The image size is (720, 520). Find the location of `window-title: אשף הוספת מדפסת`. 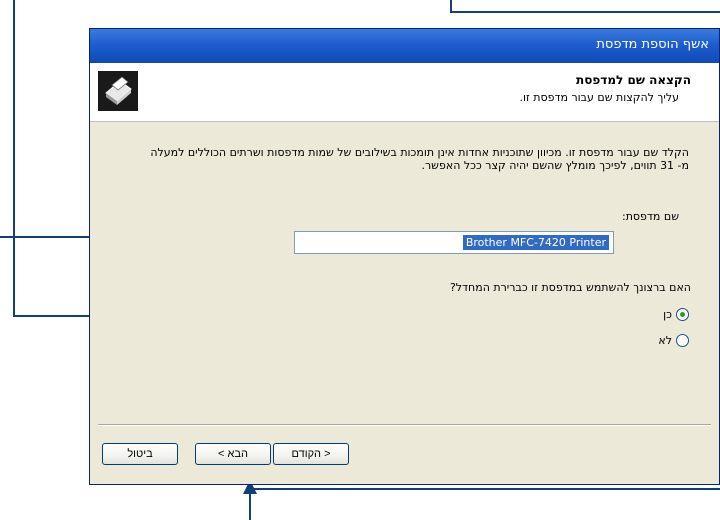

window-title: אשף הוספת מדפסת is located at coordinates (652, 44).